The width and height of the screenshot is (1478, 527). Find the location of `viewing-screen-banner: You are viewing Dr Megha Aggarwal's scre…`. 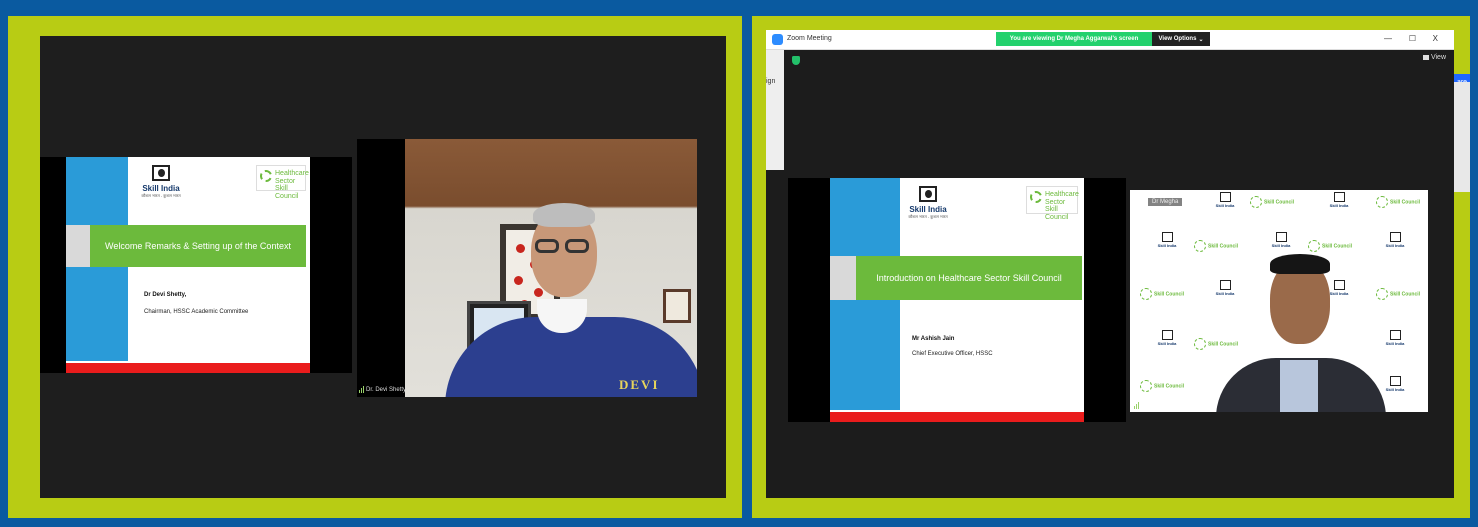

viewing-screen-banner: You are viewing Dr Megha Aggarwal's scre… is located at coordinates (1074, 39).